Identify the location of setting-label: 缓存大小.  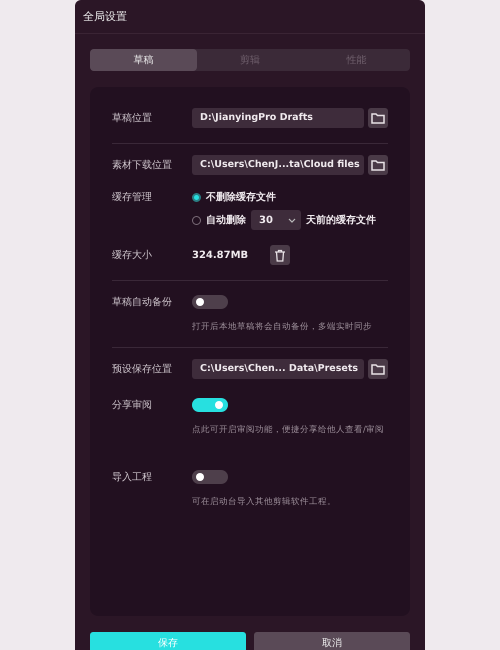
(132, 255).